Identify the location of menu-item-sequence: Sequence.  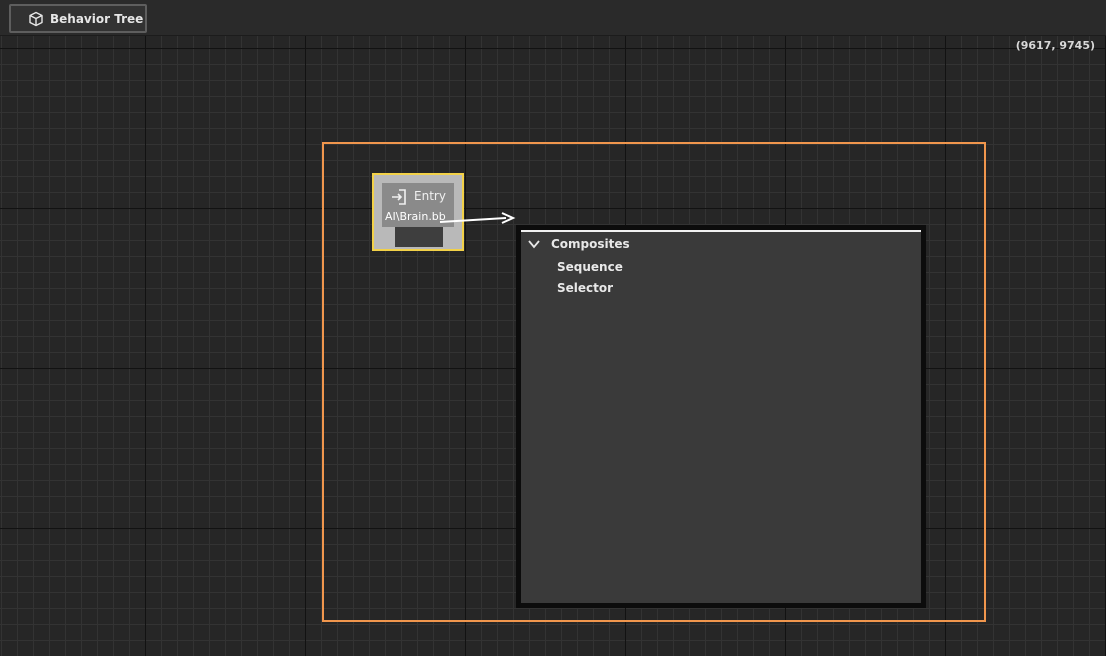
(590, 267).